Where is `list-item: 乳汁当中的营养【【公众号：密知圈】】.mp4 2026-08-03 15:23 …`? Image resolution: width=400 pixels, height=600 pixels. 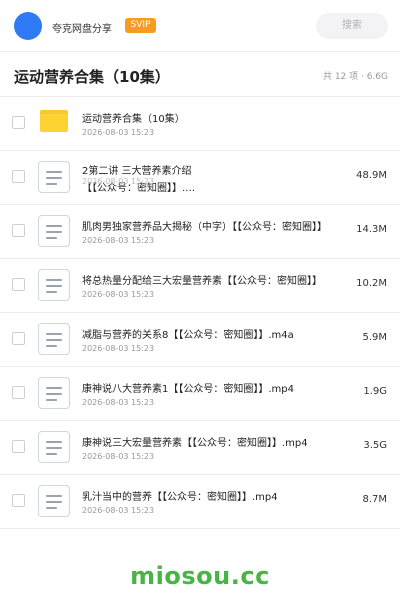 list-item: 乳汁当中的营养【【公众号：密知圈】】.mp4 2026-08-03 15:23 … is located at coordinates (200, 502).